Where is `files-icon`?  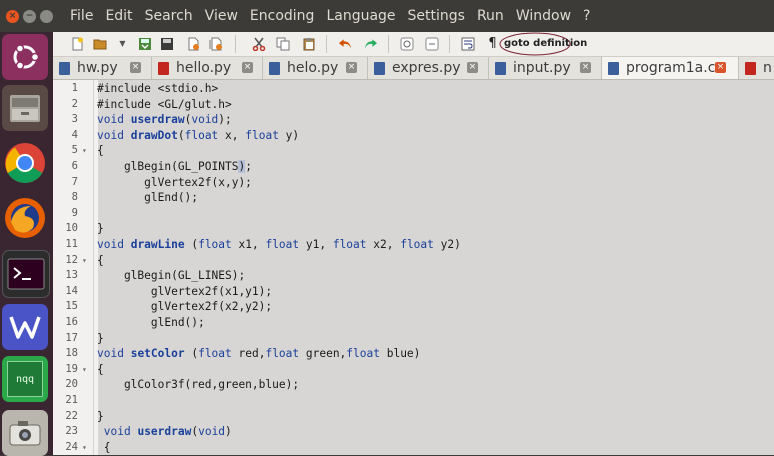
files-icon is located at coordinates (25, 108).